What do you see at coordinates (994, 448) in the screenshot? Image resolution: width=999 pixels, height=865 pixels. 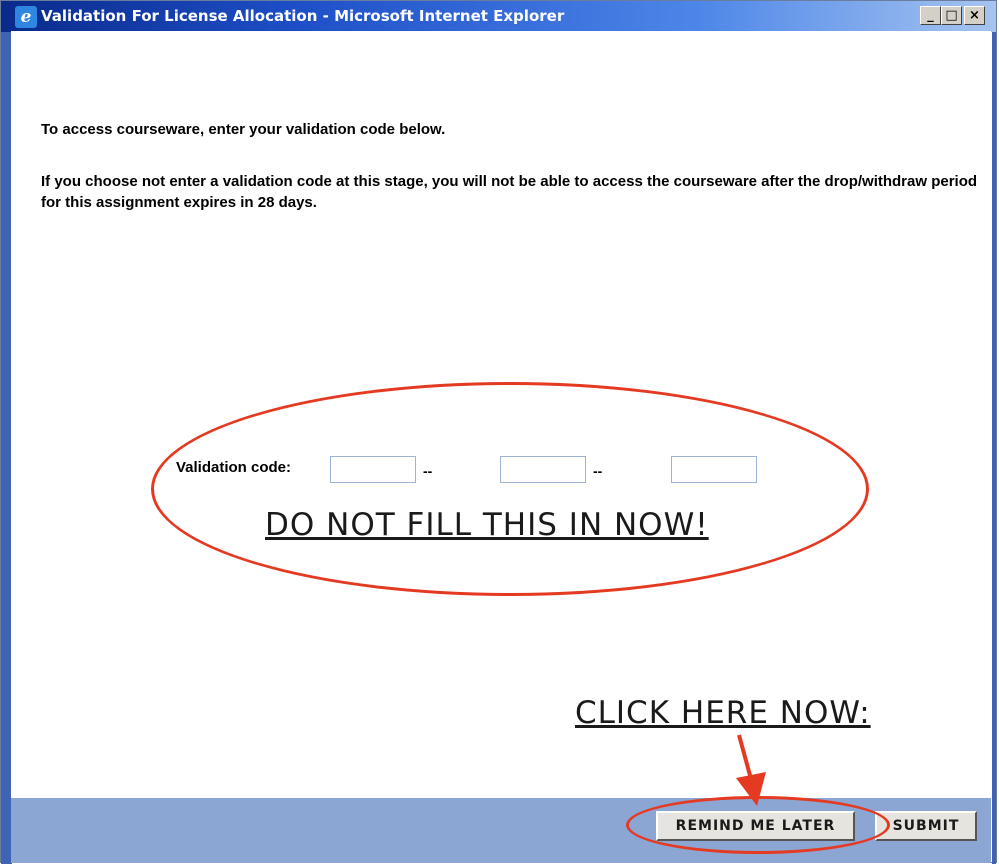 I see `window-frame-right` at bounding box center [994, 448].